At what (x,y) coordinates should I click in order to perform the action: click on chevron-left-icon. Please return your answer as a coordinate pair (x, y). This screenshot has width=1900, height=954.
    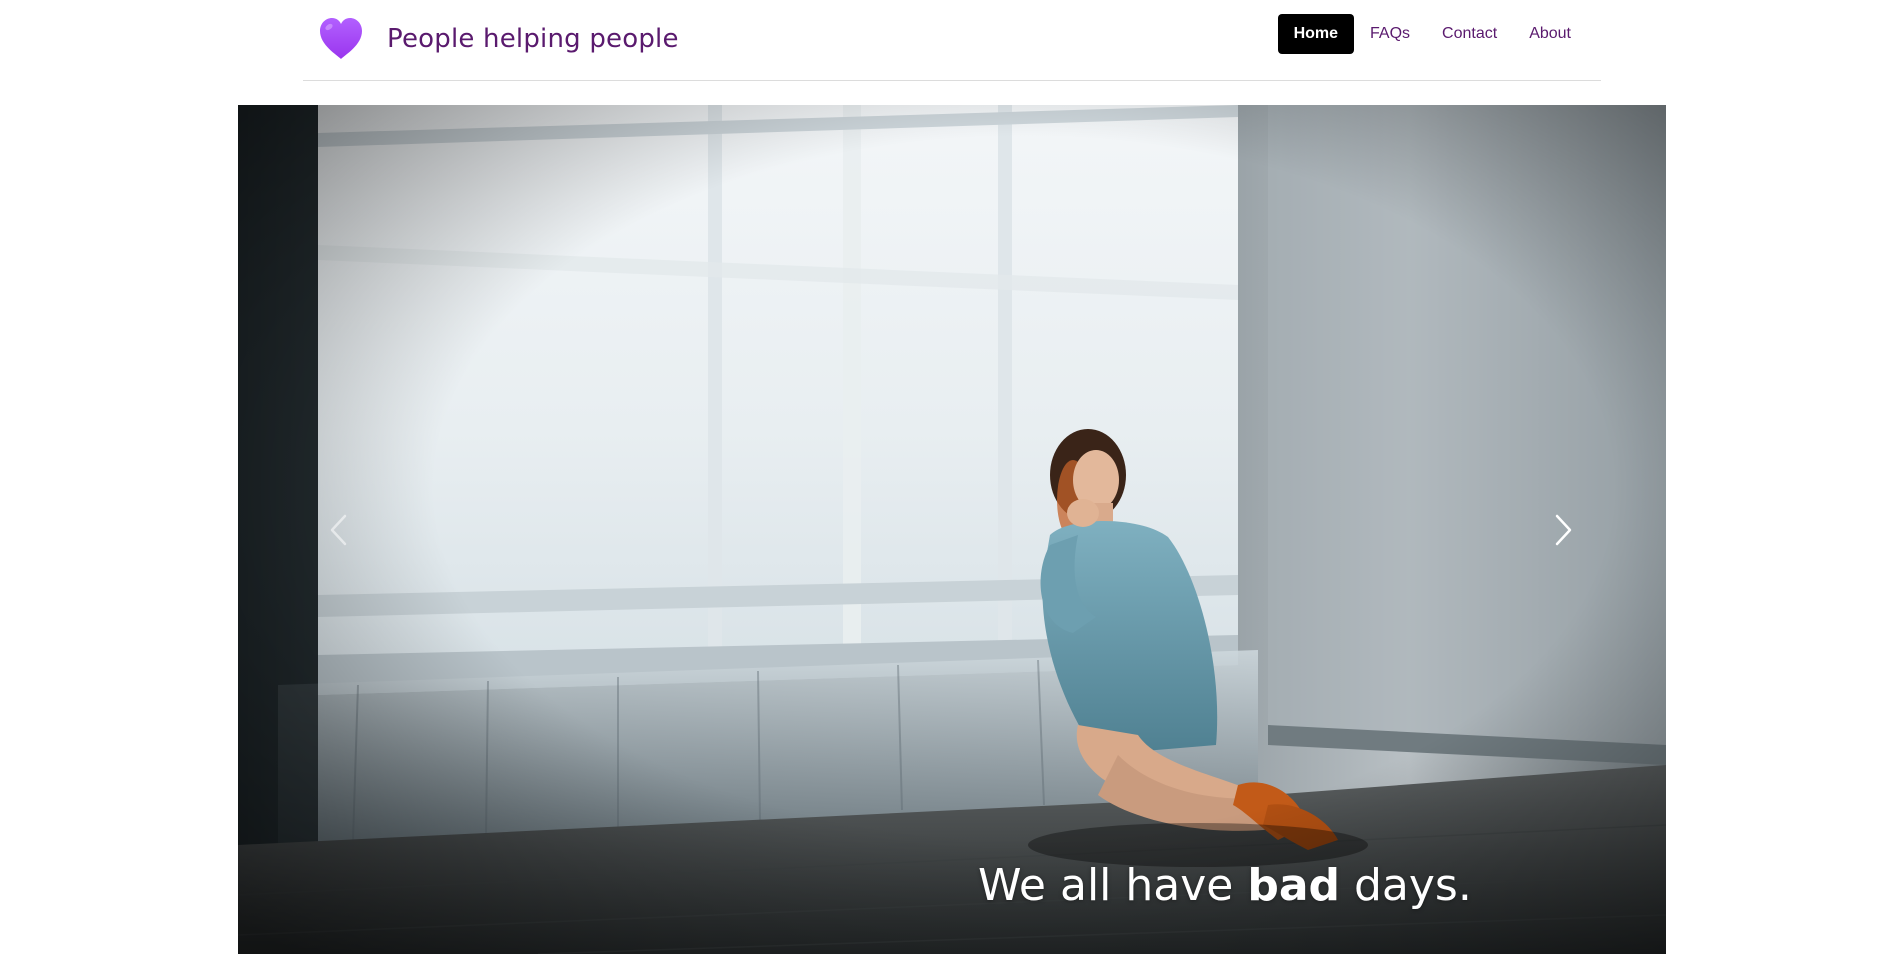
    Looking at the image, I should click on (338, 529).